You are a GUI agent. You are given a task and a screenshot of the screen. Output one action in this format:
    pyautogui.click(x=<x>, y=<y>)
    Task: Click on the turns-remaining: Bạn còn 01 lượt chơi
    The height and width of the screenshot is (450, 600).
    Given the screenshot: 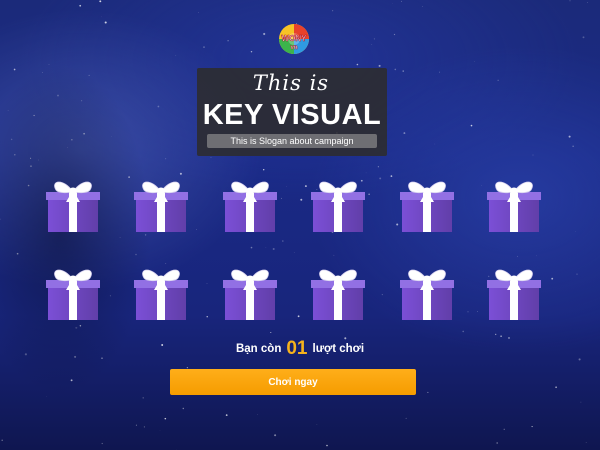 What is the action you would take?
    pyautogui.click(x=300, y=349)
    